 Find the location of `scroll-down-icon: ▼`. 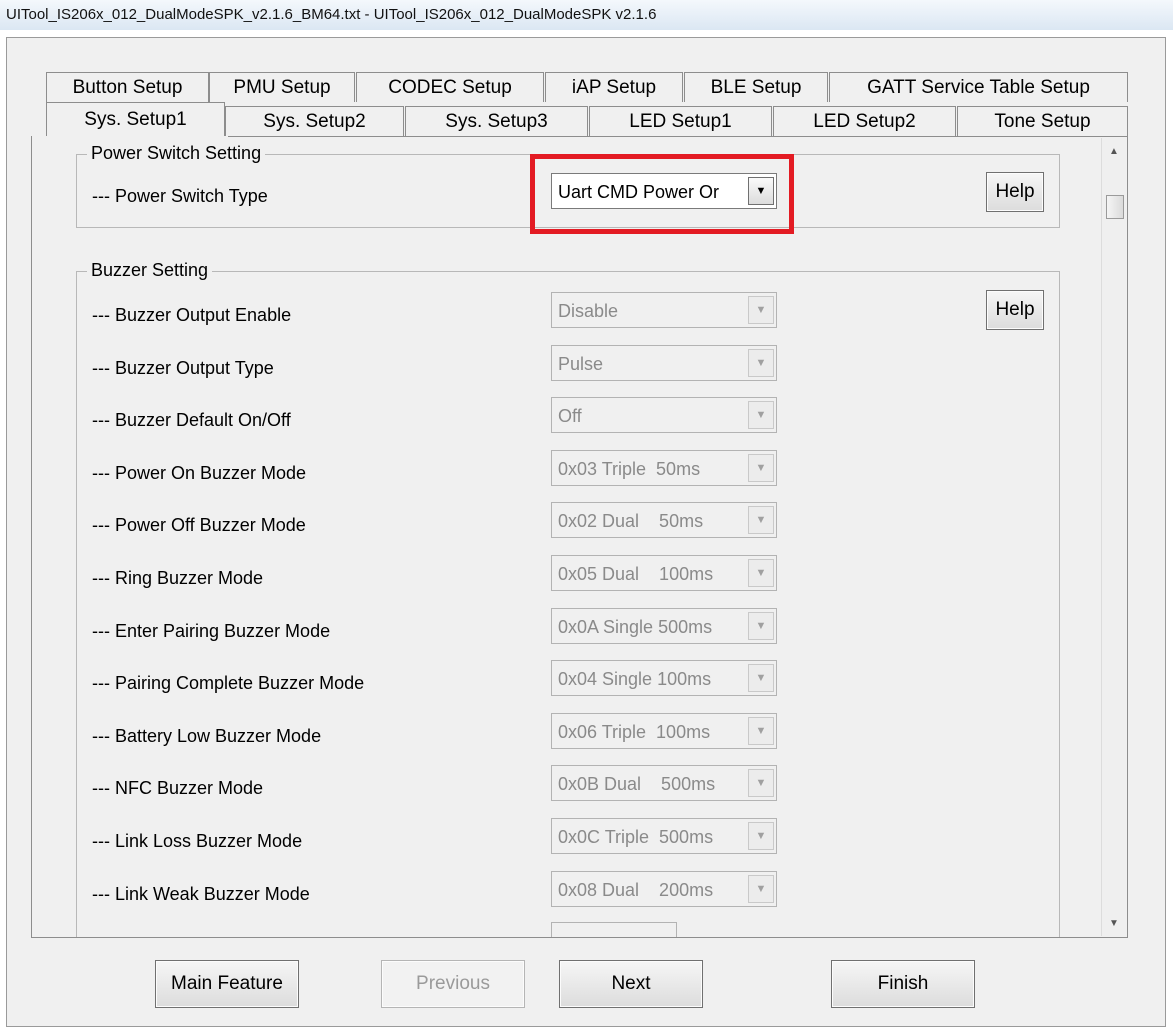

scroll-down-icon: ▼ is located at coordinates (1114, 923).